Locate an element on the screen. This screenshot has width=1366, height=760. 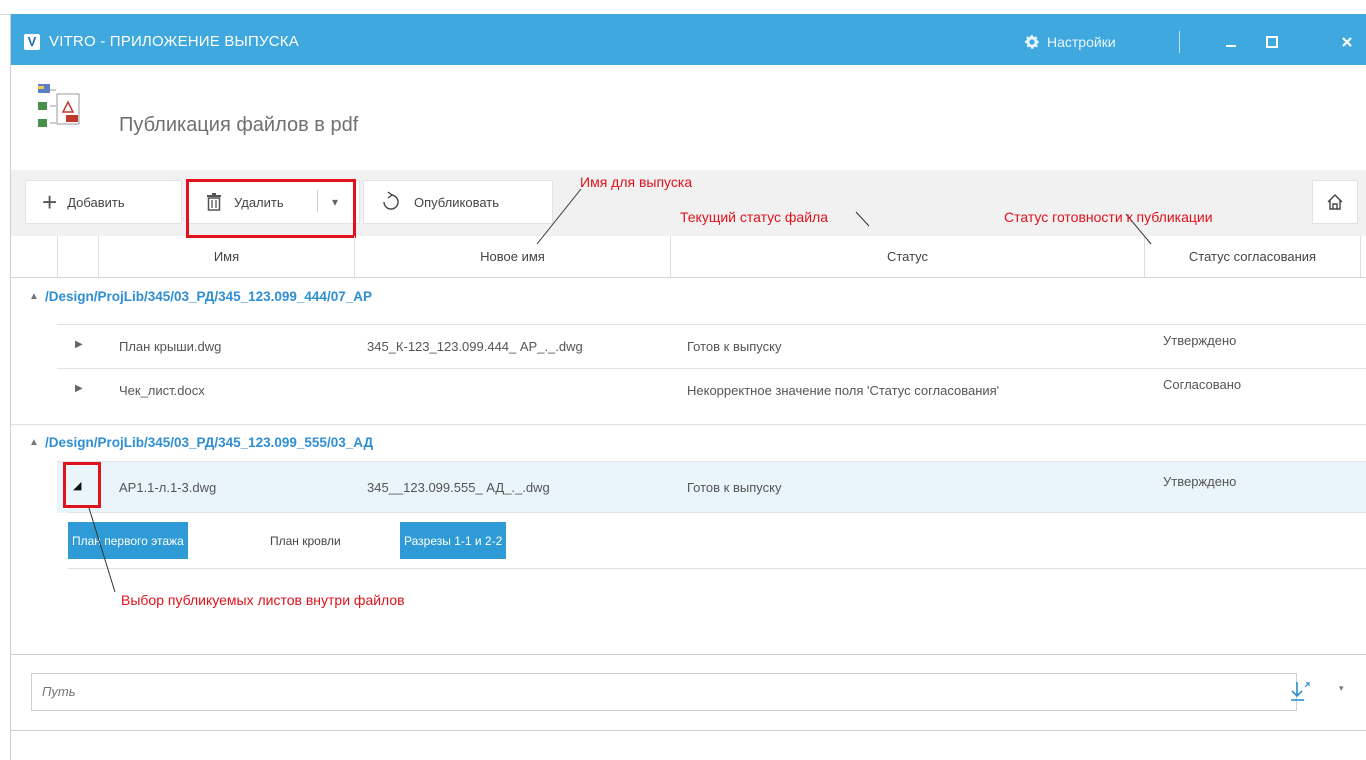
new-name-cell: 345__123.099.555_ АД_._.dwg is located at coordinates (458, 487).